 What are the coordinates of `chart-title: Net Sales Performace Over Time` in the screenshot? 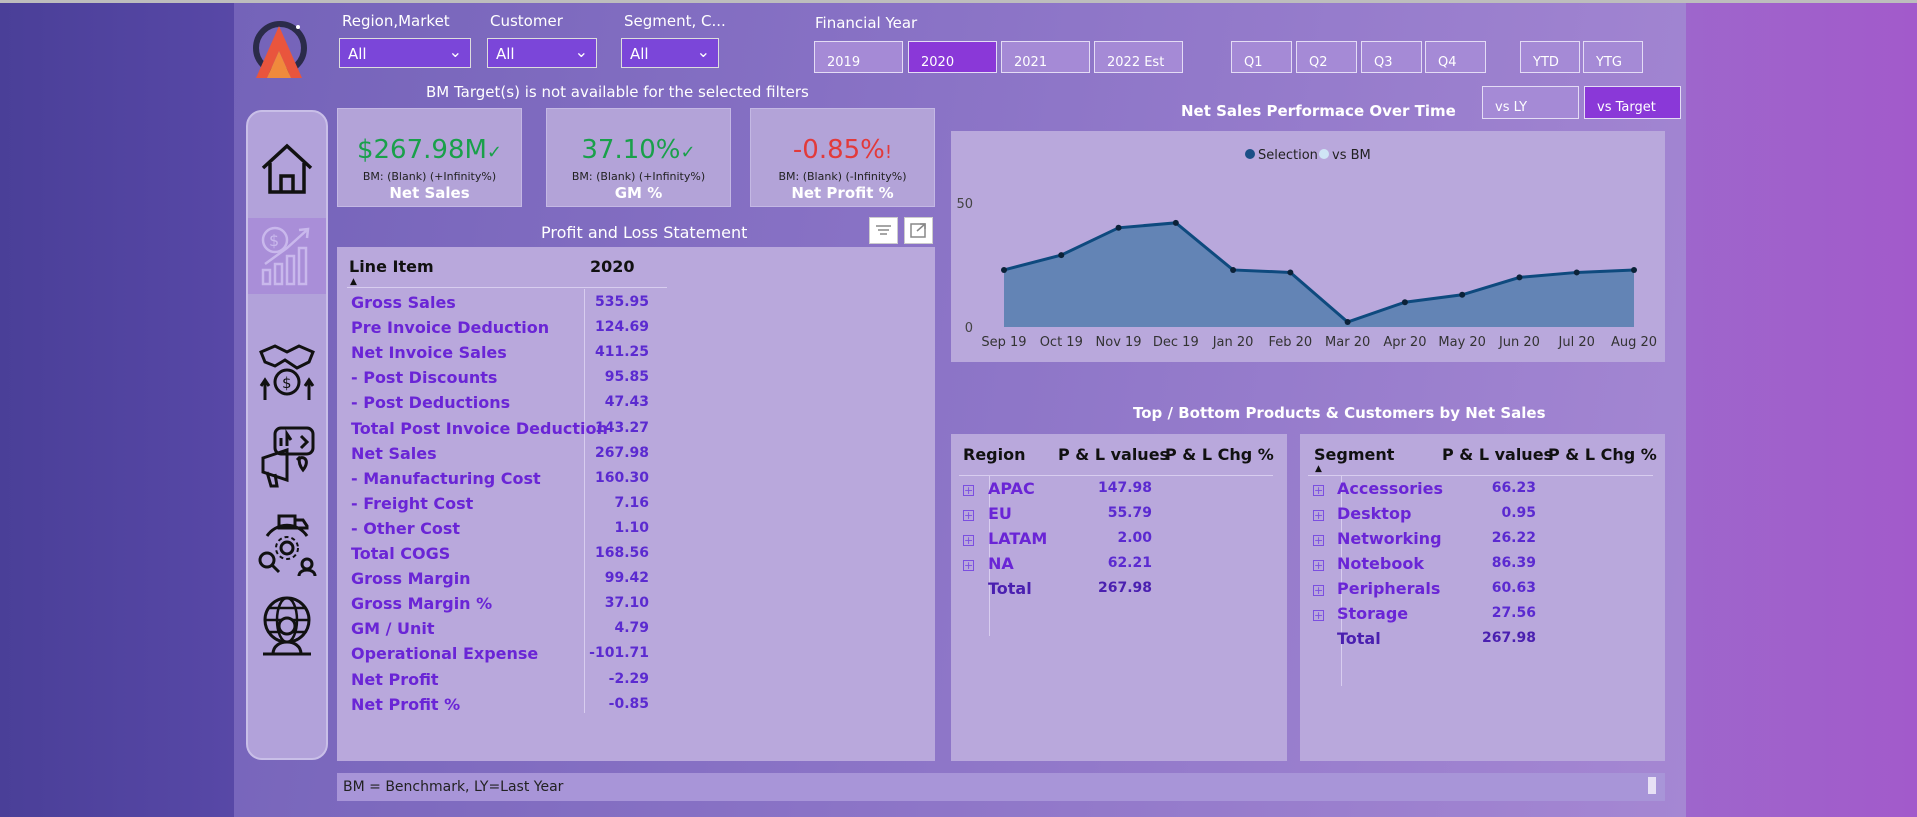 It's located at (1318, 111).